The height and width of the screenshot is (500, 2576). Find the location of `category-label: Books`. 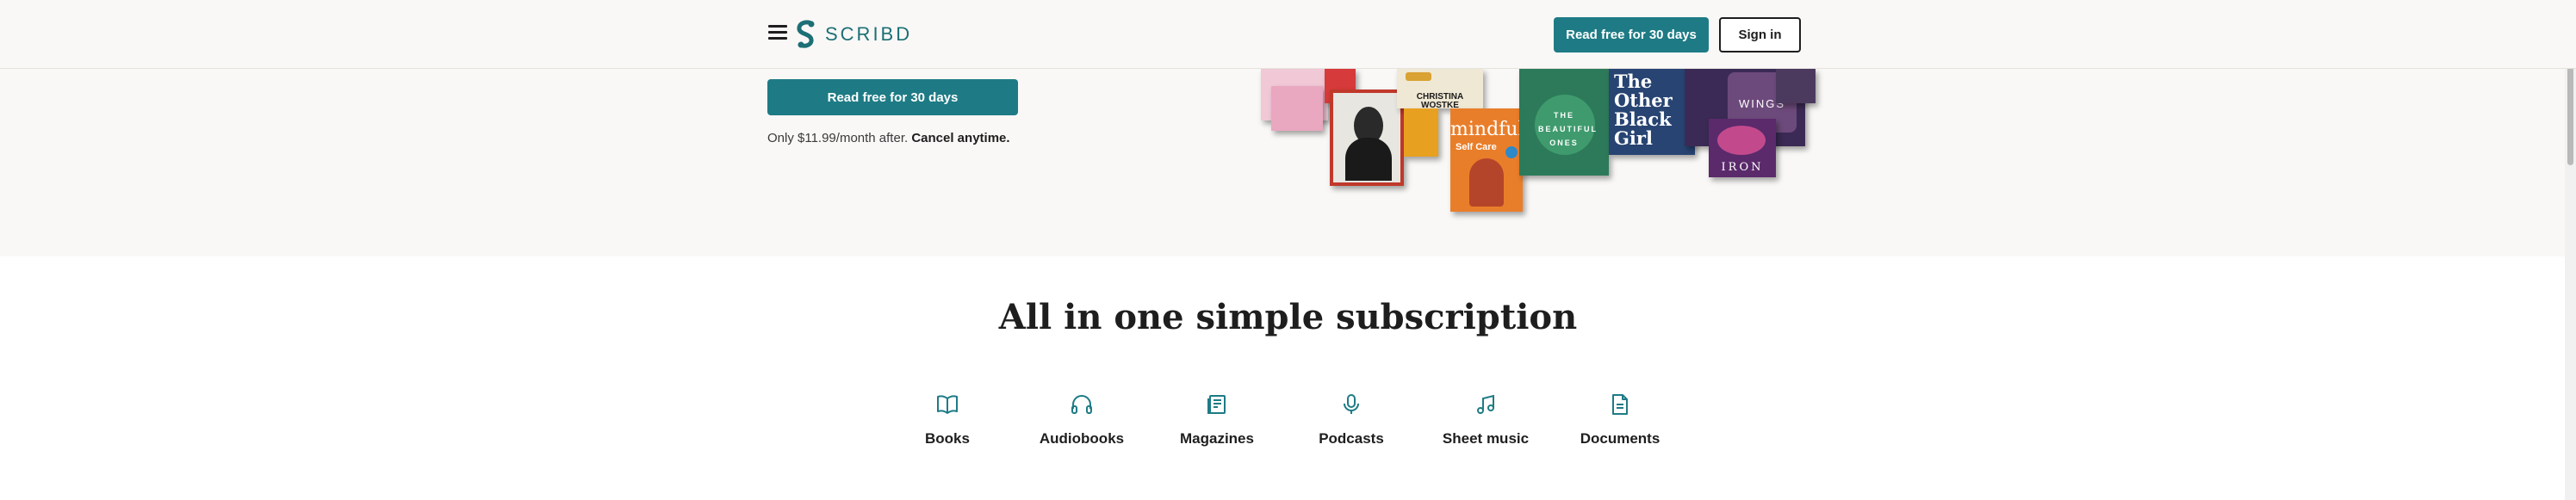

category-label: Books is located at coordinates (947, 438).